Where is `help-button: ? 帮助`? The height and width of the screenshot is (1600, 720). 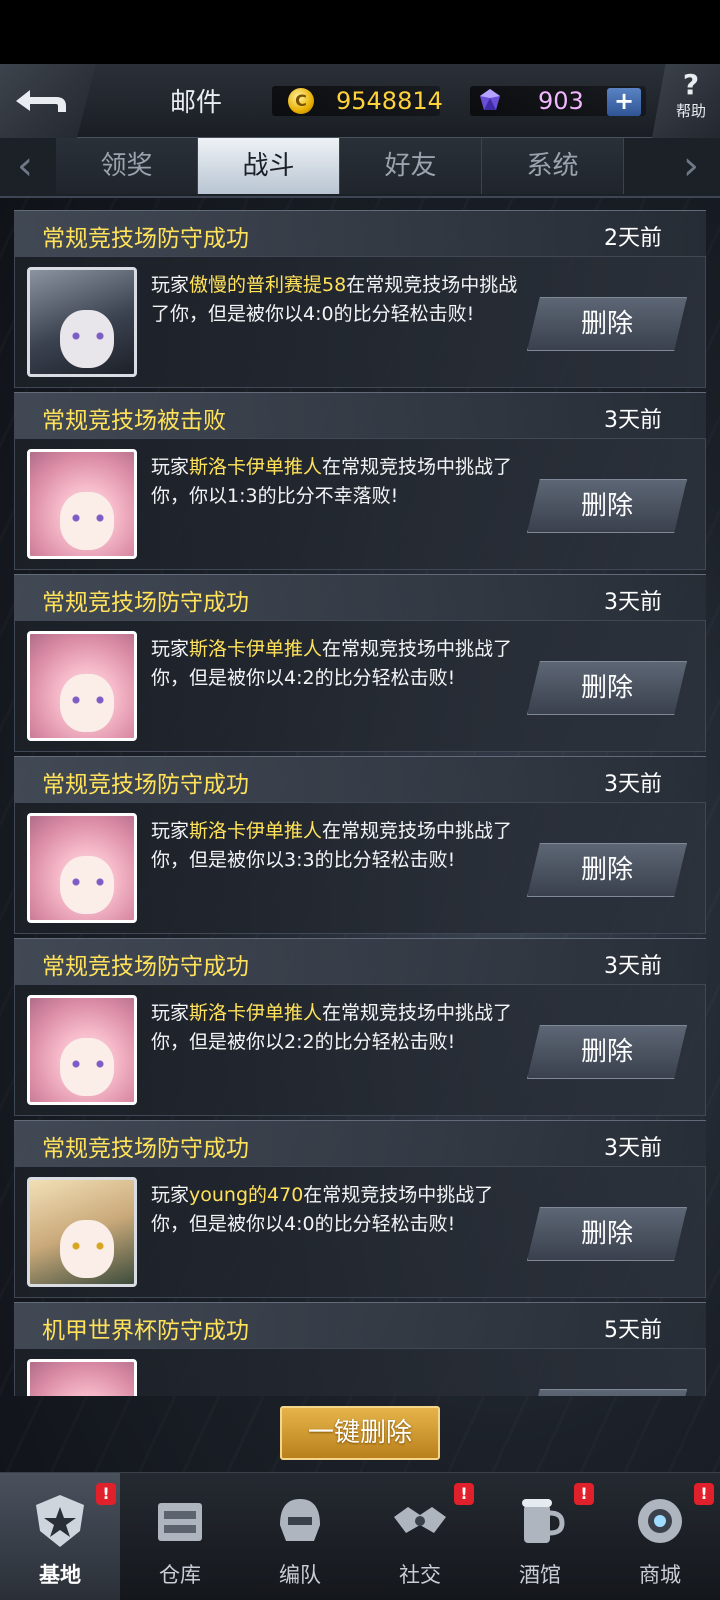
help-button: ? 帮助 is located at coordinates (686, 101).